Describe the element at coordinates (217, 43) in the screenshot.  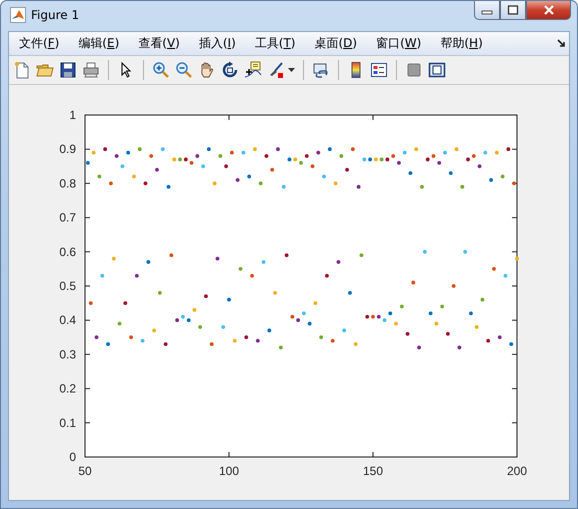
I see `menu-item: 插入(I)` at that location.